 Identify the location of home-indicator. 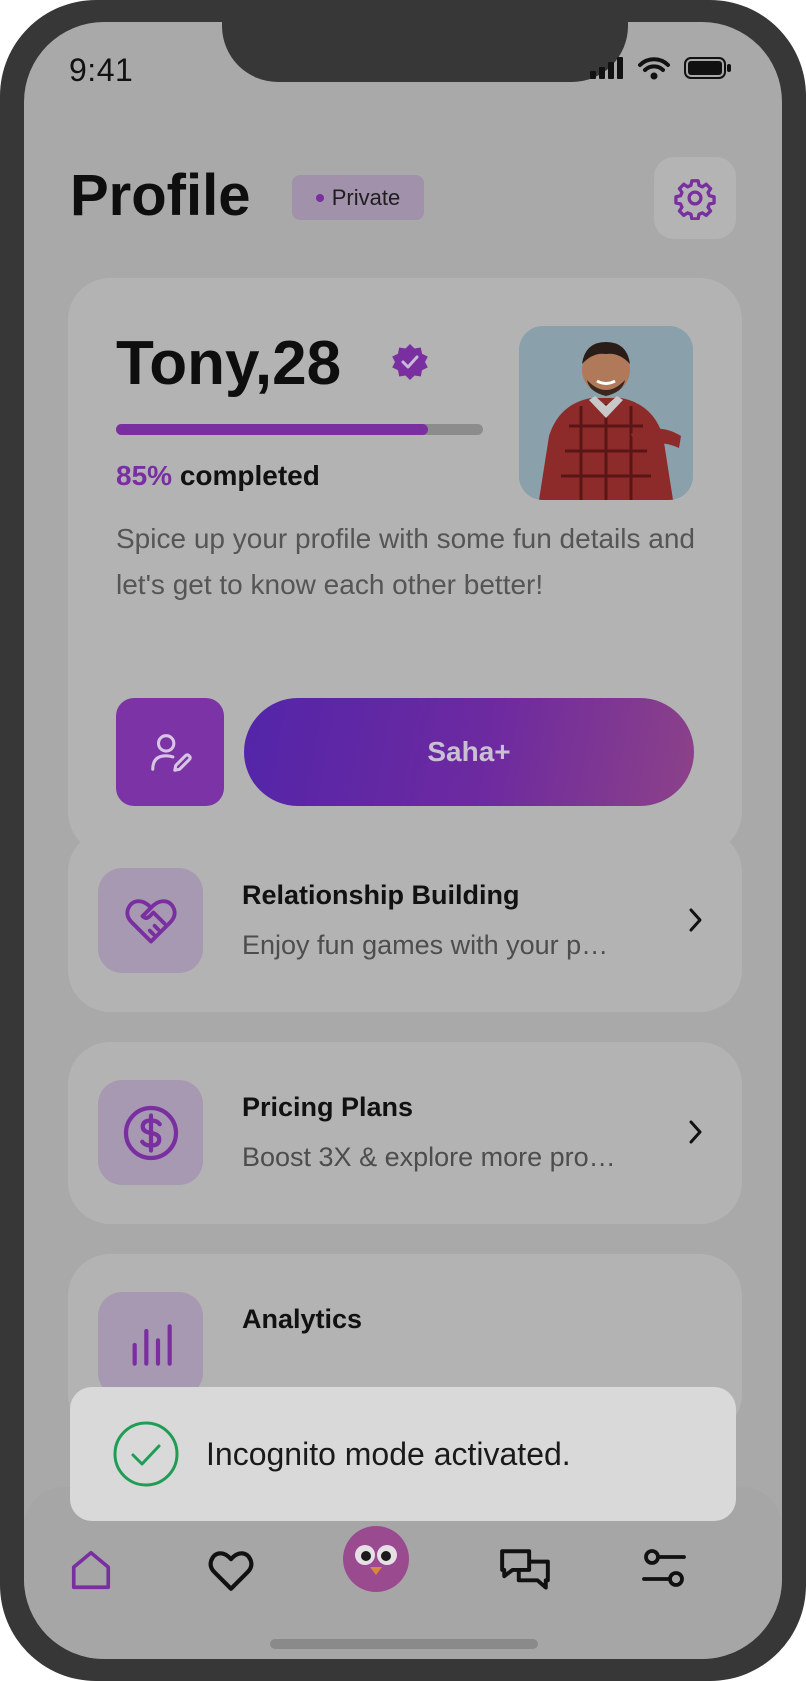
(404, 1644).